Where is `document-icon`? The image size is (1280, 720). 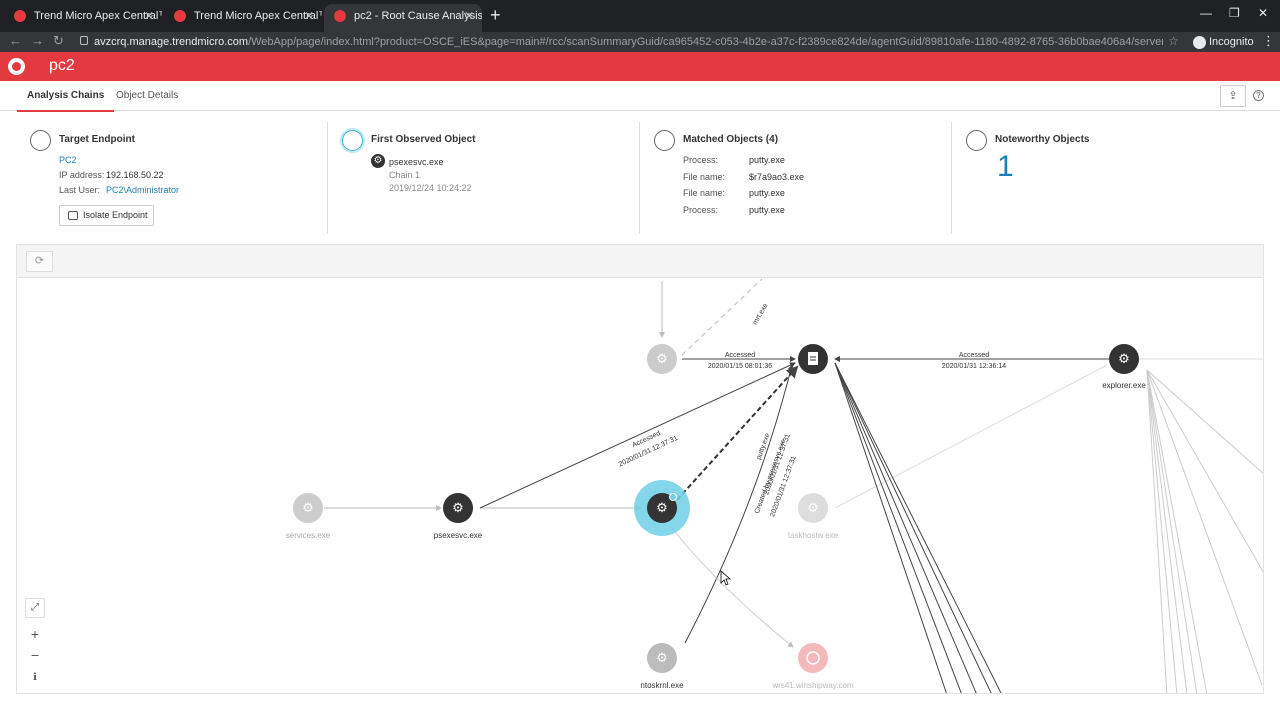 document-icon is located at coordinates (813, 358).